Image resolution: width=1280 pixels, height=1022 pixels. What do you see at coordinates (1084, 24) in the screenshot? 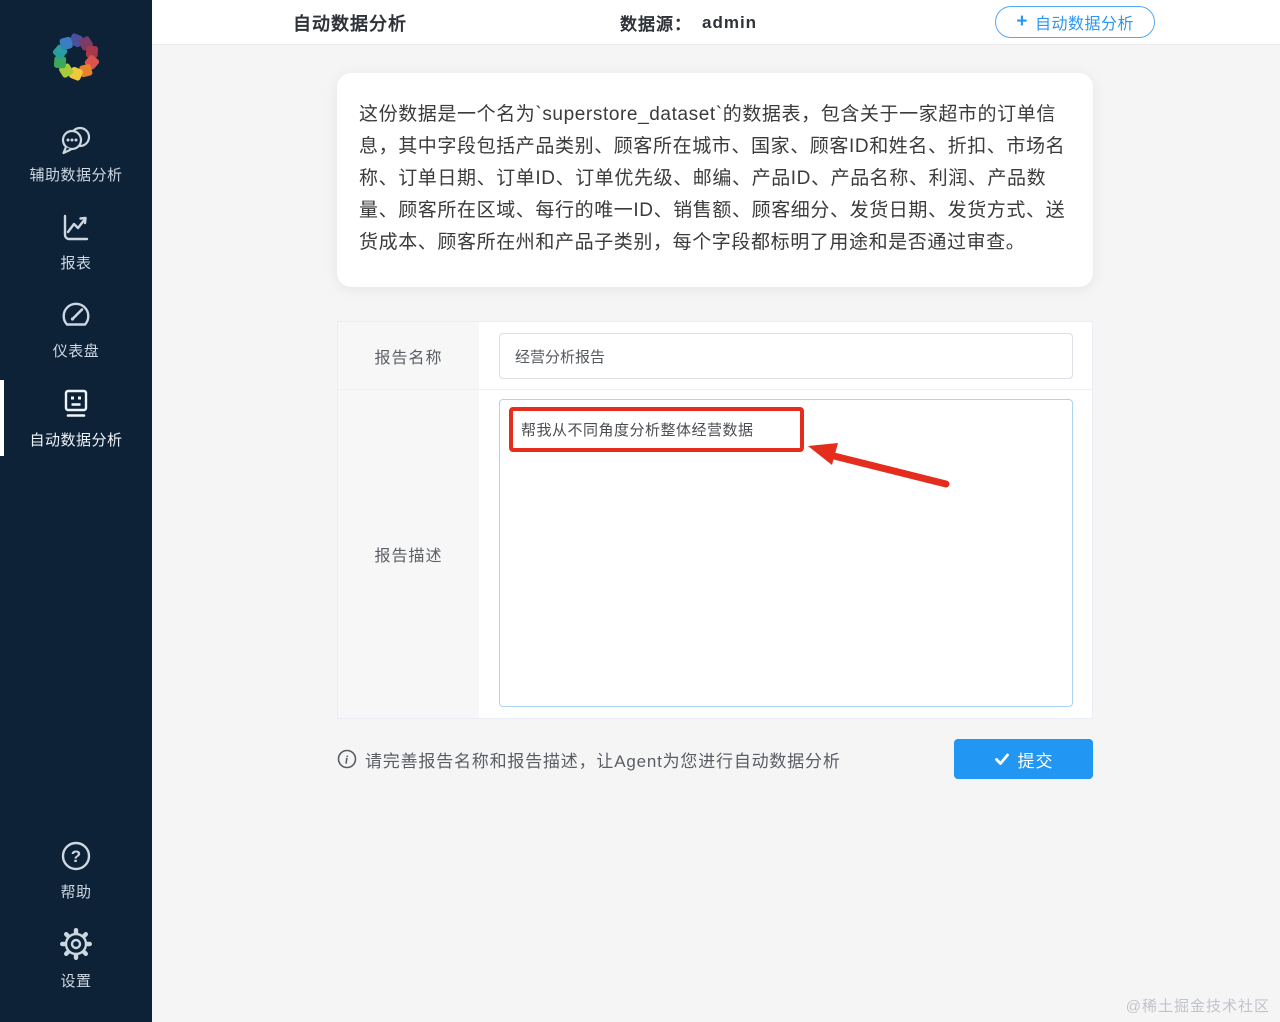
I see `new-auto-analysis-button-label: 自动数据分析` at bounding box center [1084, 24].